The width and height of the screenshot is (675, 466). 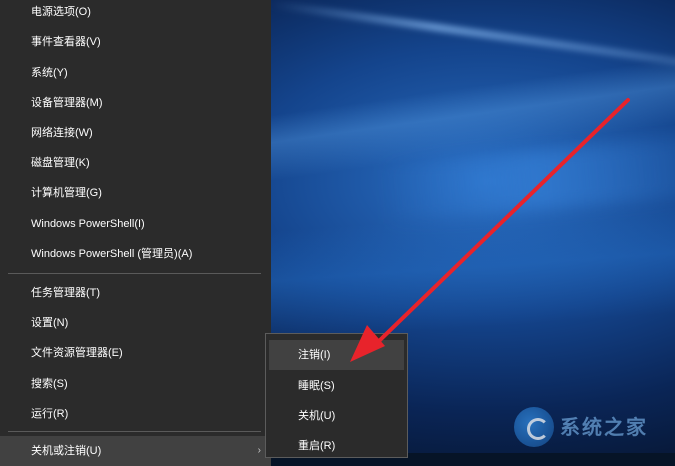 What do you see at coordinates (135, 414) in the screenshot?
I see `menu-item-run: 运行(R)` at bounding box center [135, 414].